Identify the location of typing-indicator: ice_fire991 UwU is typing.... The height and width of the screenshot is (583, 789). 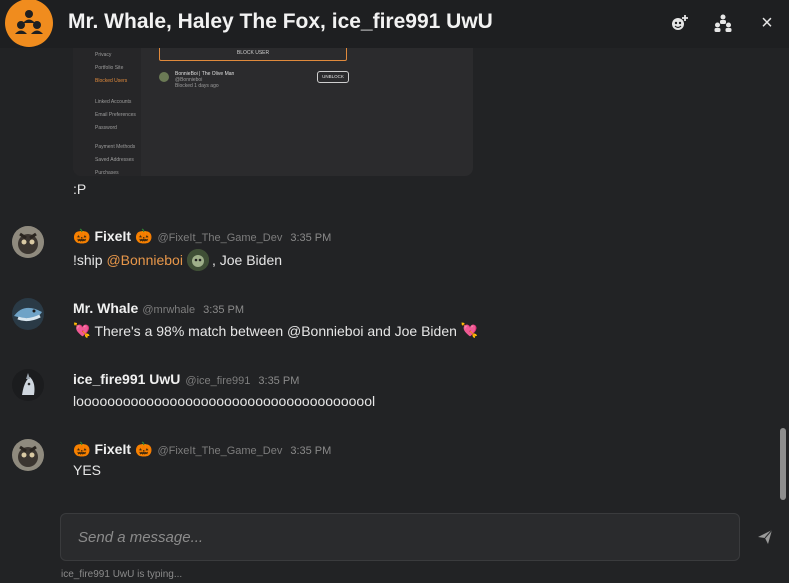
(122, 574).